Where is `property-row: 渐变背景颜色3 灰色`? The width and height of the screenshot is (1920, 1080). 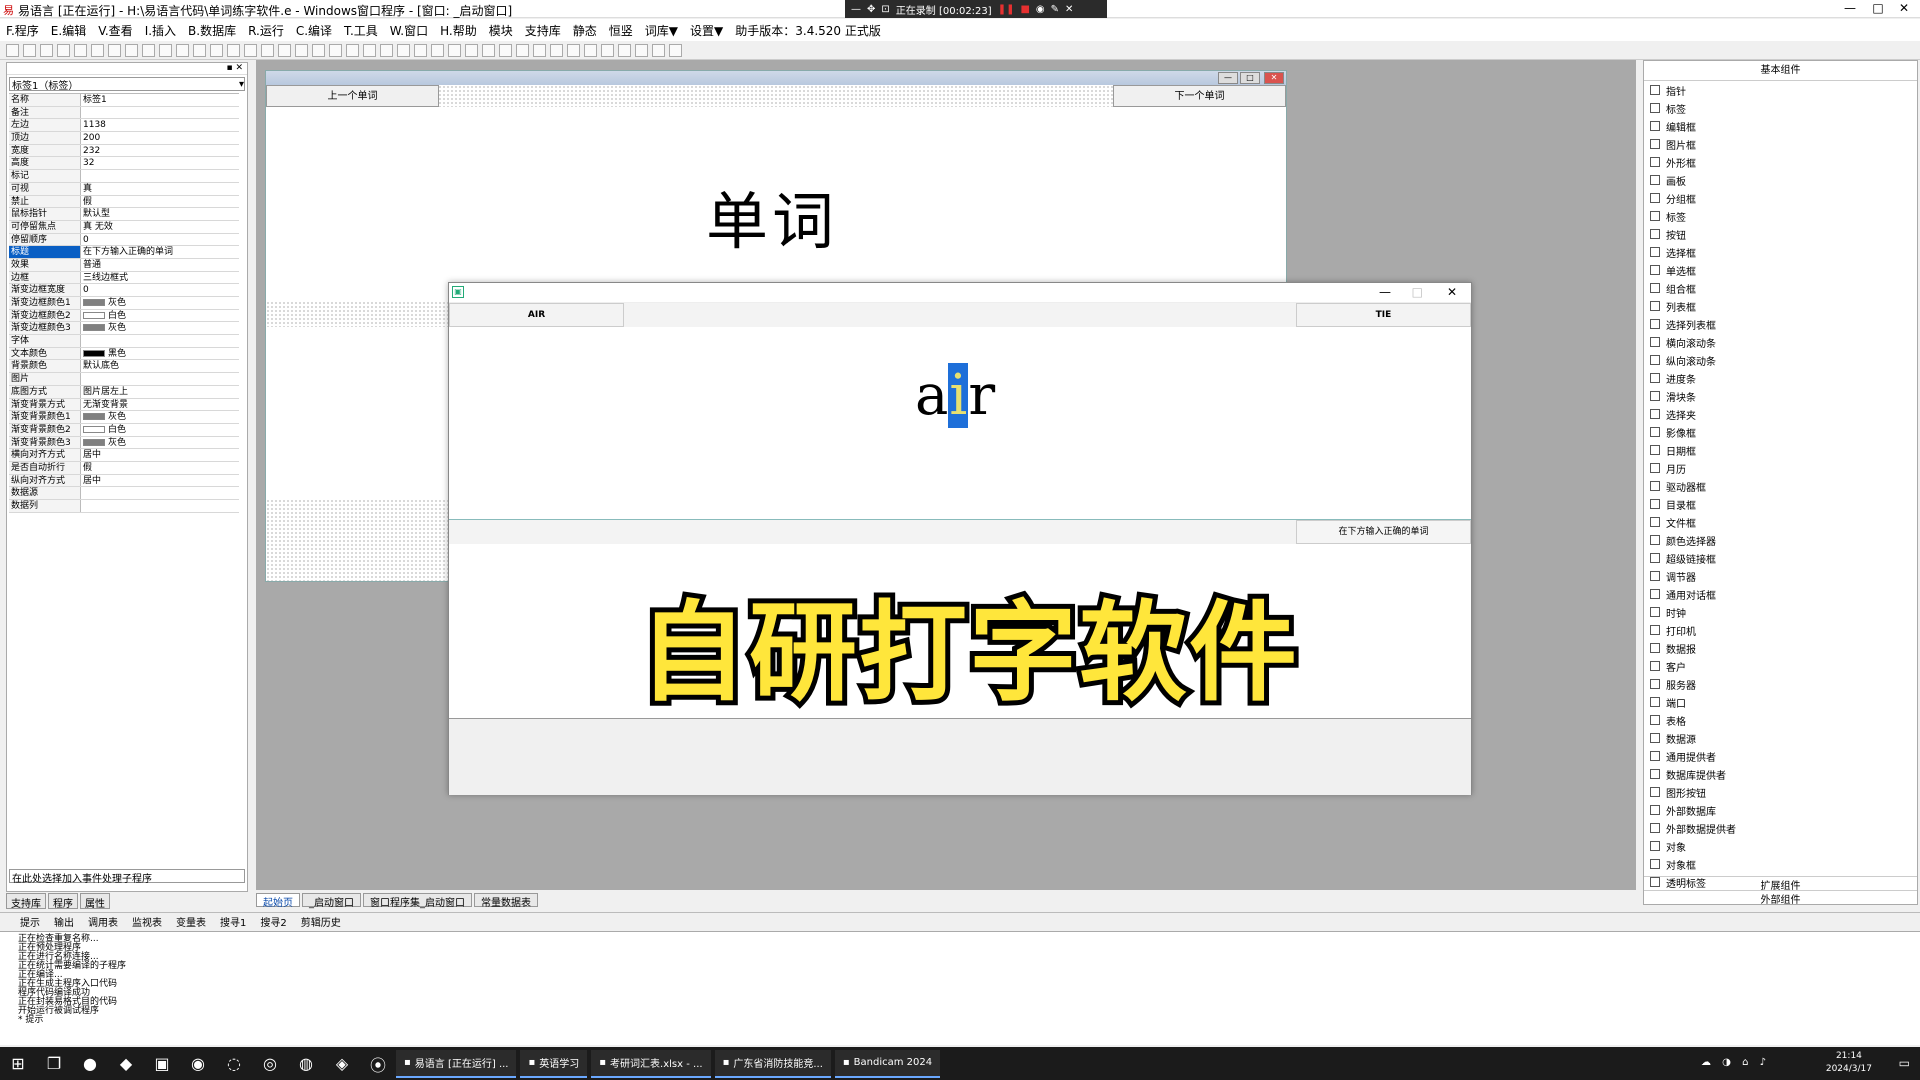 property-row: 渐变背景颜色3 灰色 is located at coordinates (124, 443).